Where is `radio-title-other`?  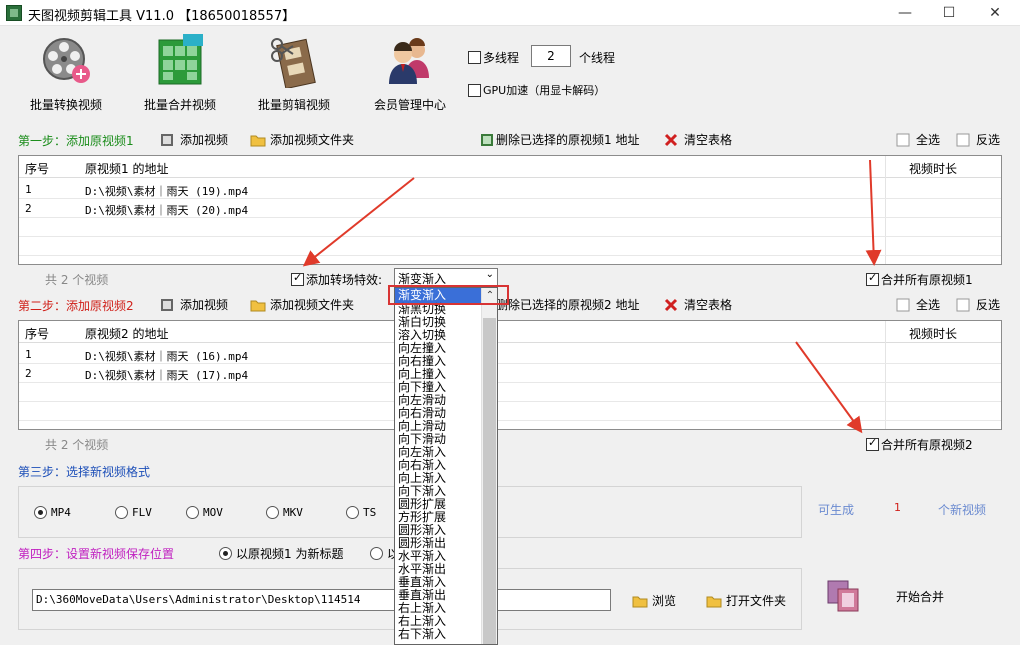 radio-title-other is located at coordinates (376, 553).